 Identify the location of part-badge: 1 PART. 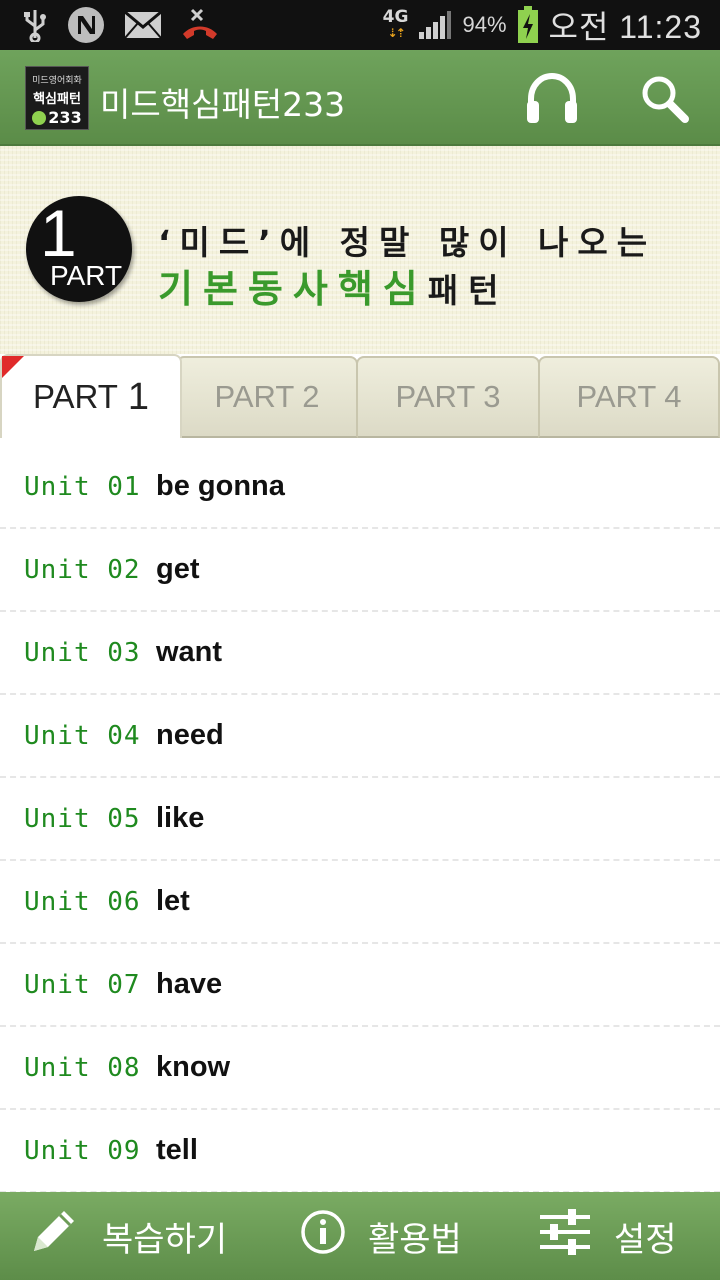
(79, 249).